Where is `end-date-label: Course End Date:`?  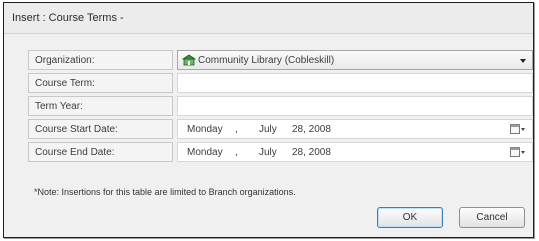
end-date-label: Course End Date: is located at coordinates (100, 152).